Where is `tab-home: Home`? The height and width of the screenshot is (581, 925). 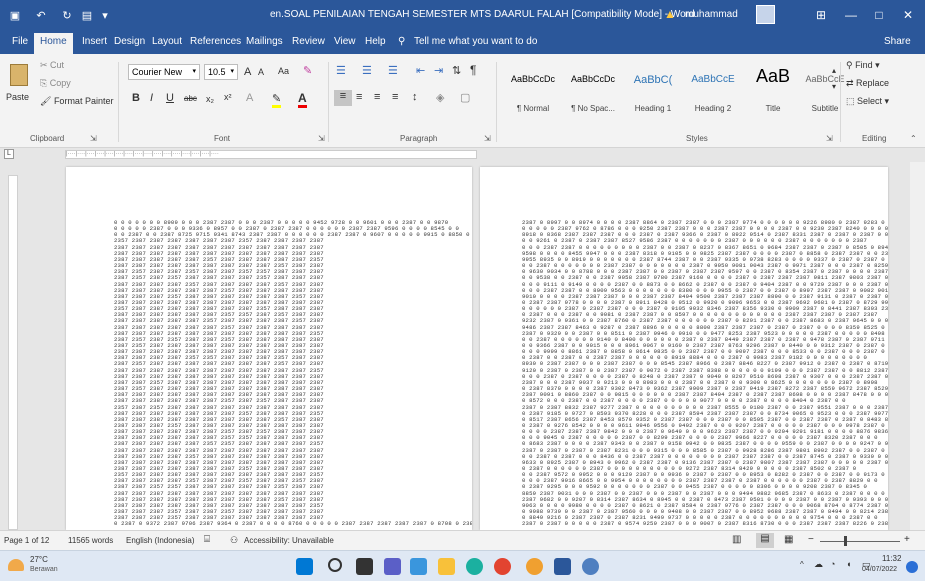 tab-home: Home is located at coordinates (53, 43).